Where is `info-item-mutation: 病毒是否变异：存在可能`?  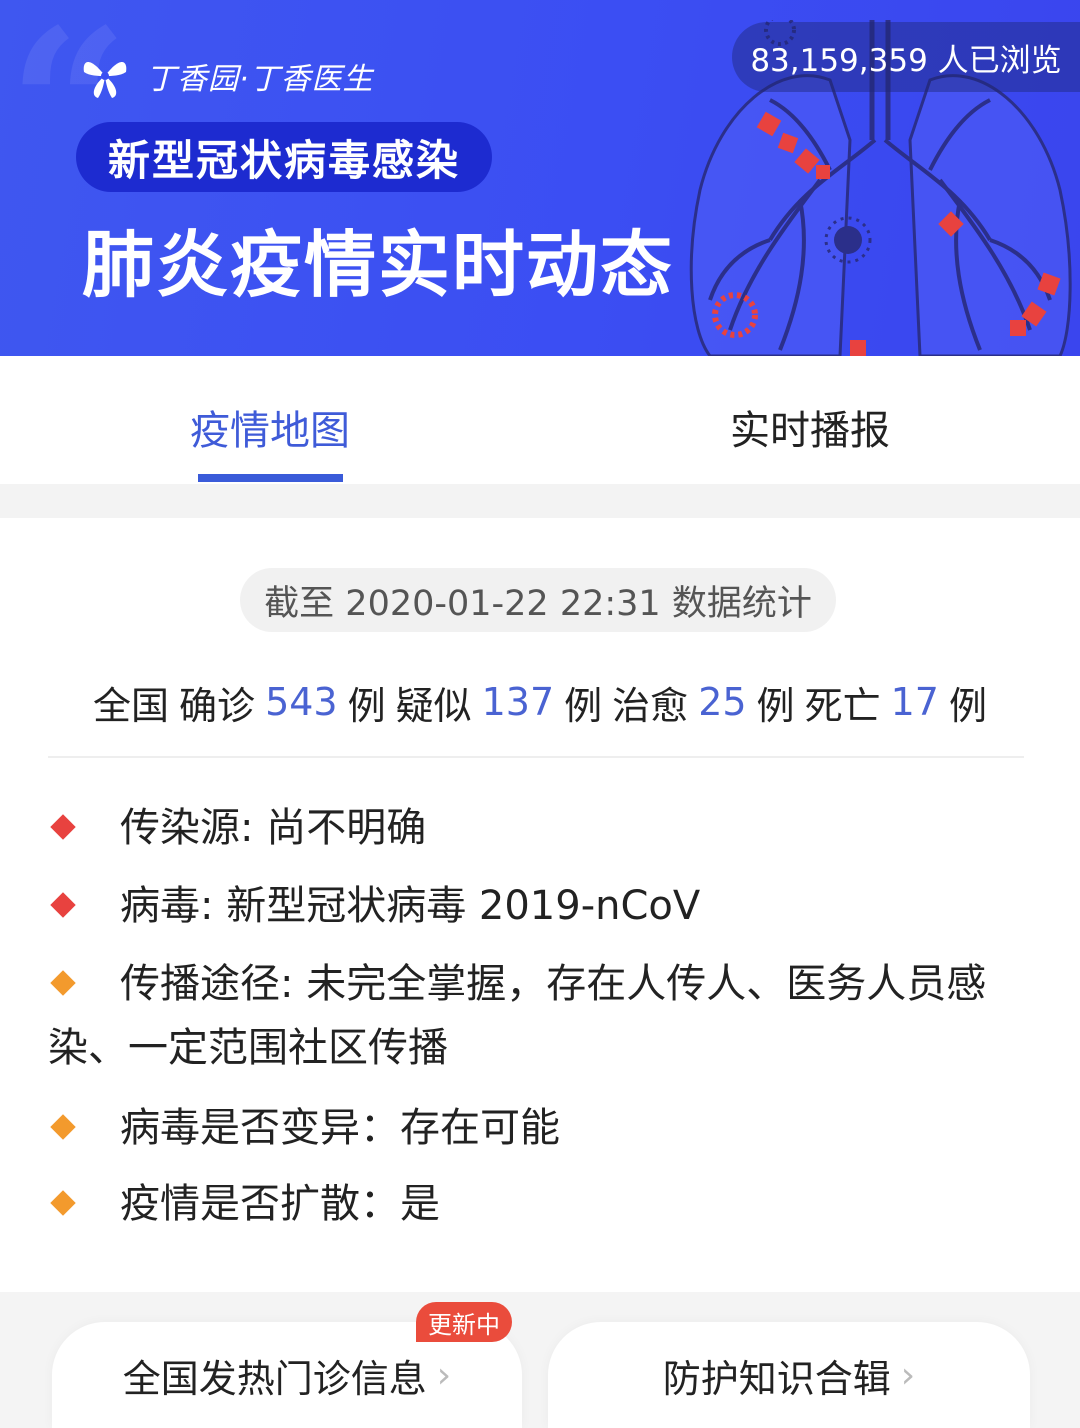 info-item-mutation: 病毒是否变异：存在可能 is located at coordinates (538, 1128).